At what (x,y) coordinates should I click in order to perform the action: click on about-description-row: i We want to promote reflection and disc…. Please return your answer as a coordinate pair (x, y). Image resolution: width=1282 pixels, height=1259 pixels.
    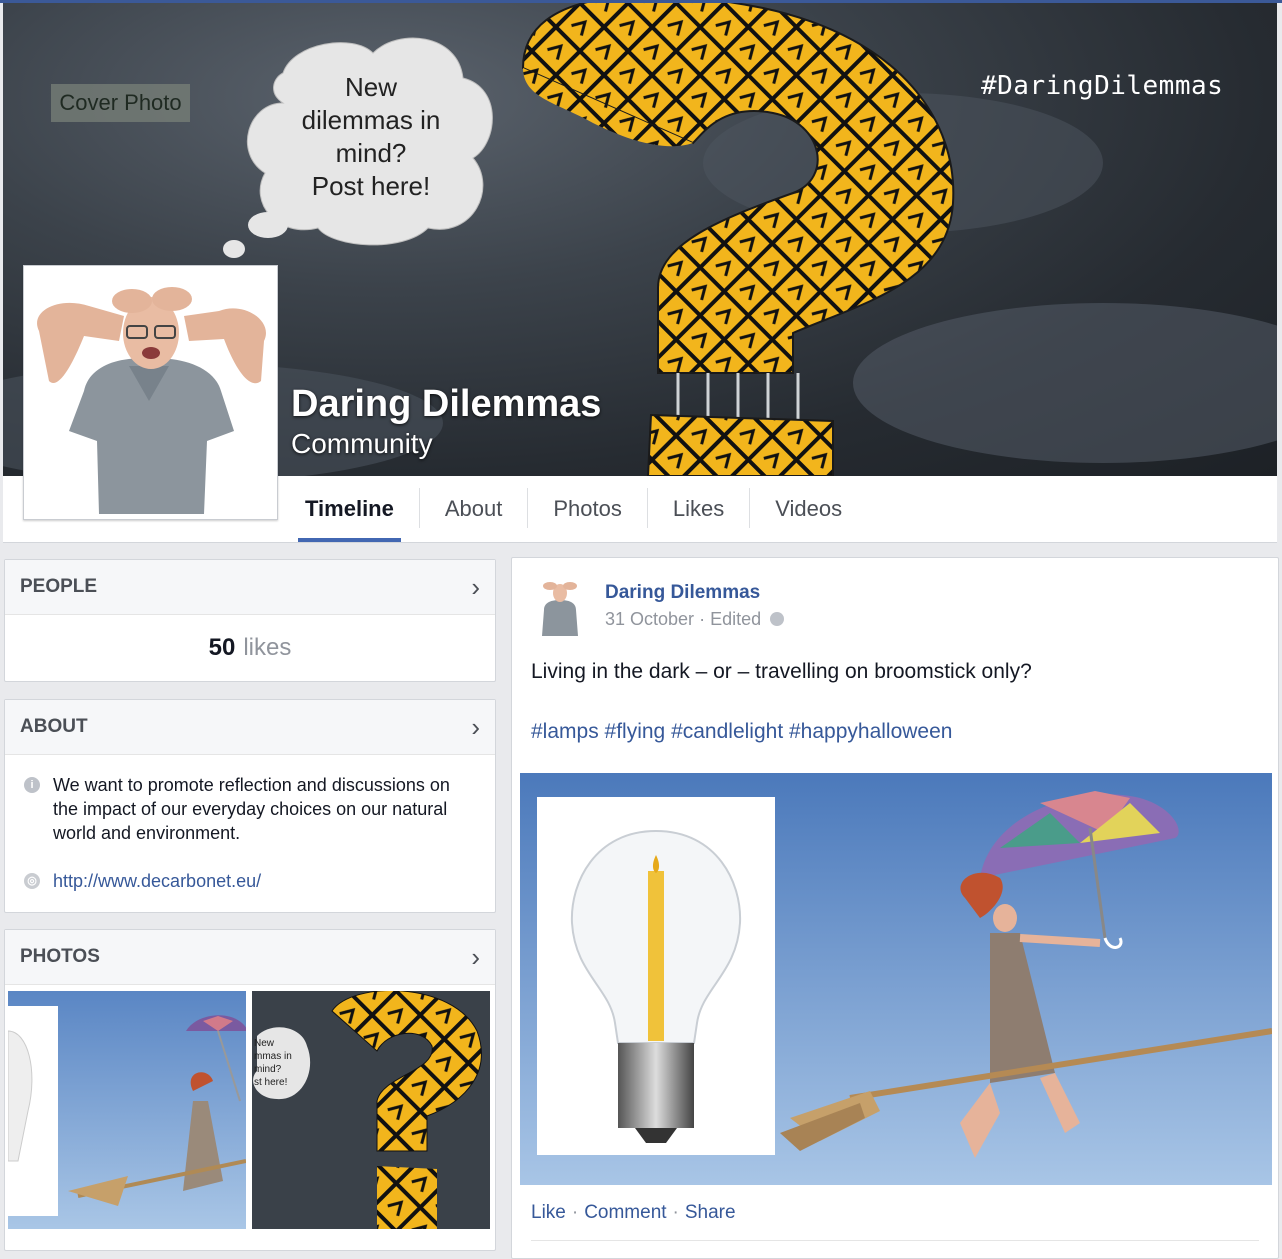
    Looking at the image, I should click on (250, 809).